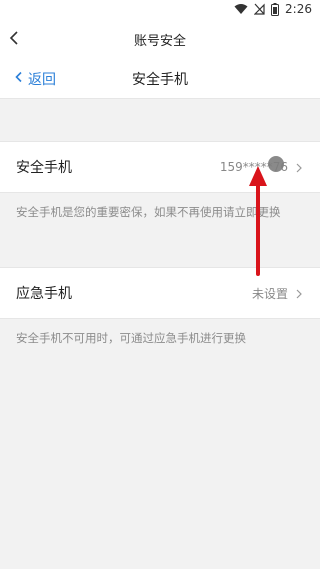  What do you see at coordinates (269, 293) in the screenshot?
I see `emergency-phone-value: 未设置` at bounding box center [269, 293].